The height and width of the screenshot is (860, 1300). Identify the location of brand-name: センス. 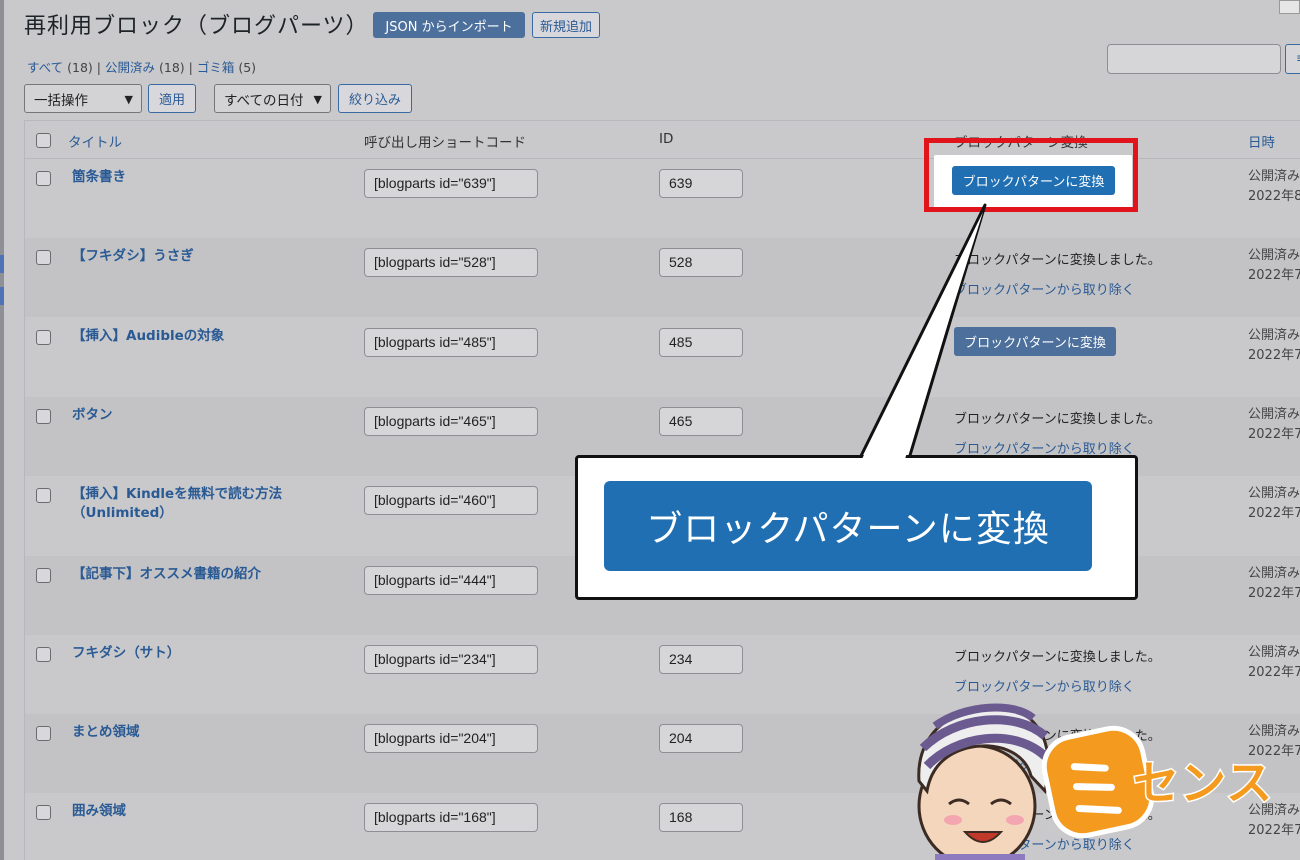
(1202, 783).